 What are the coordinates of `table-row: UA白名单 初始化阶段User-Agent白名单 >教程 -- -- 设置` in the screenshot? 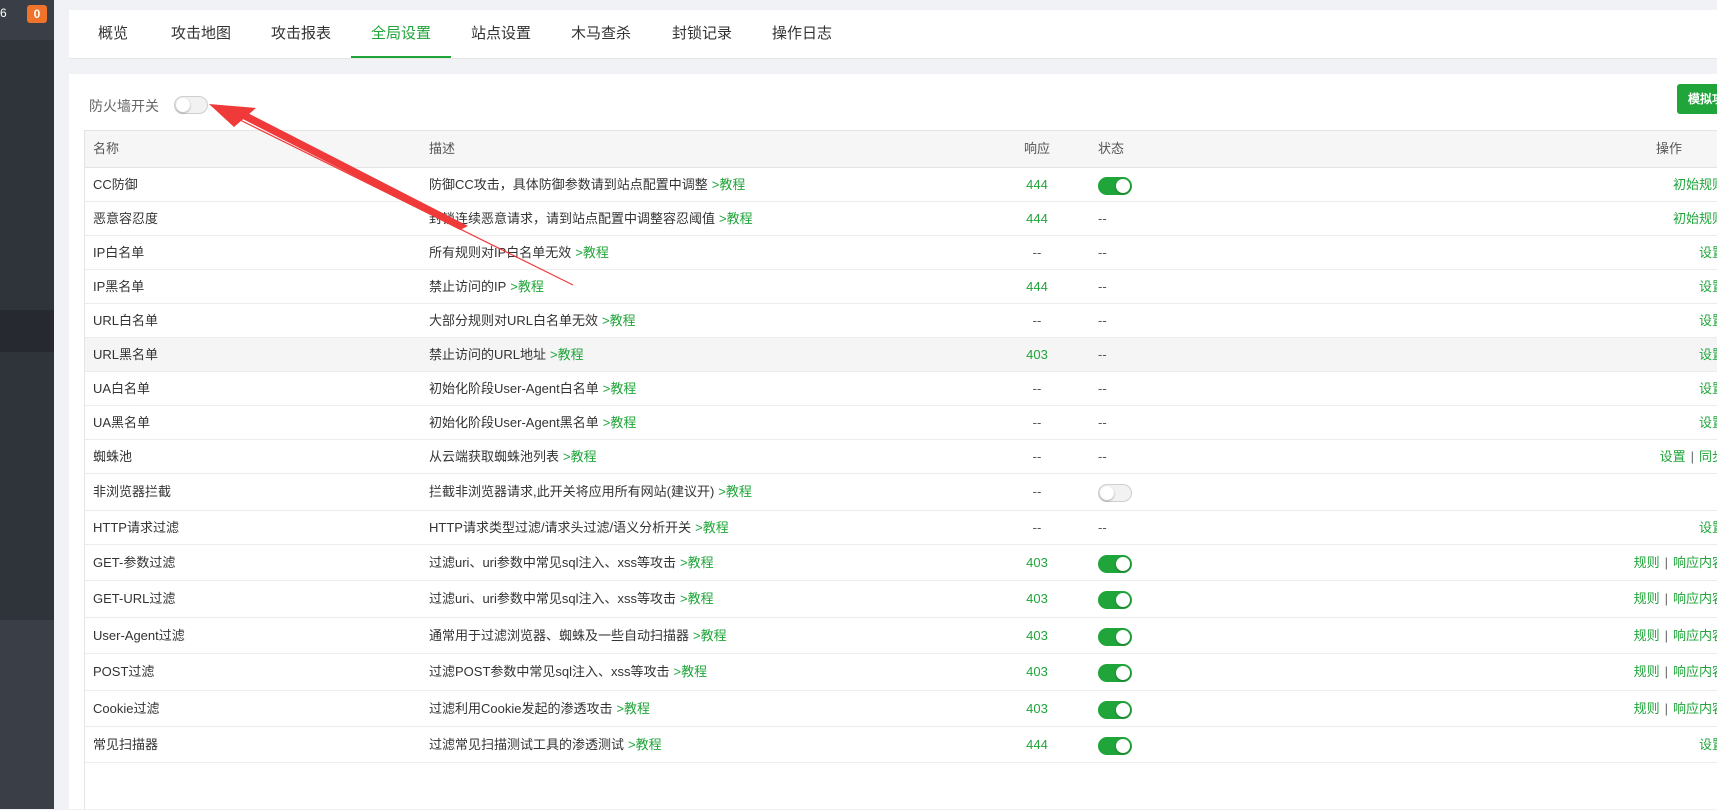 It's located at (901, 389).